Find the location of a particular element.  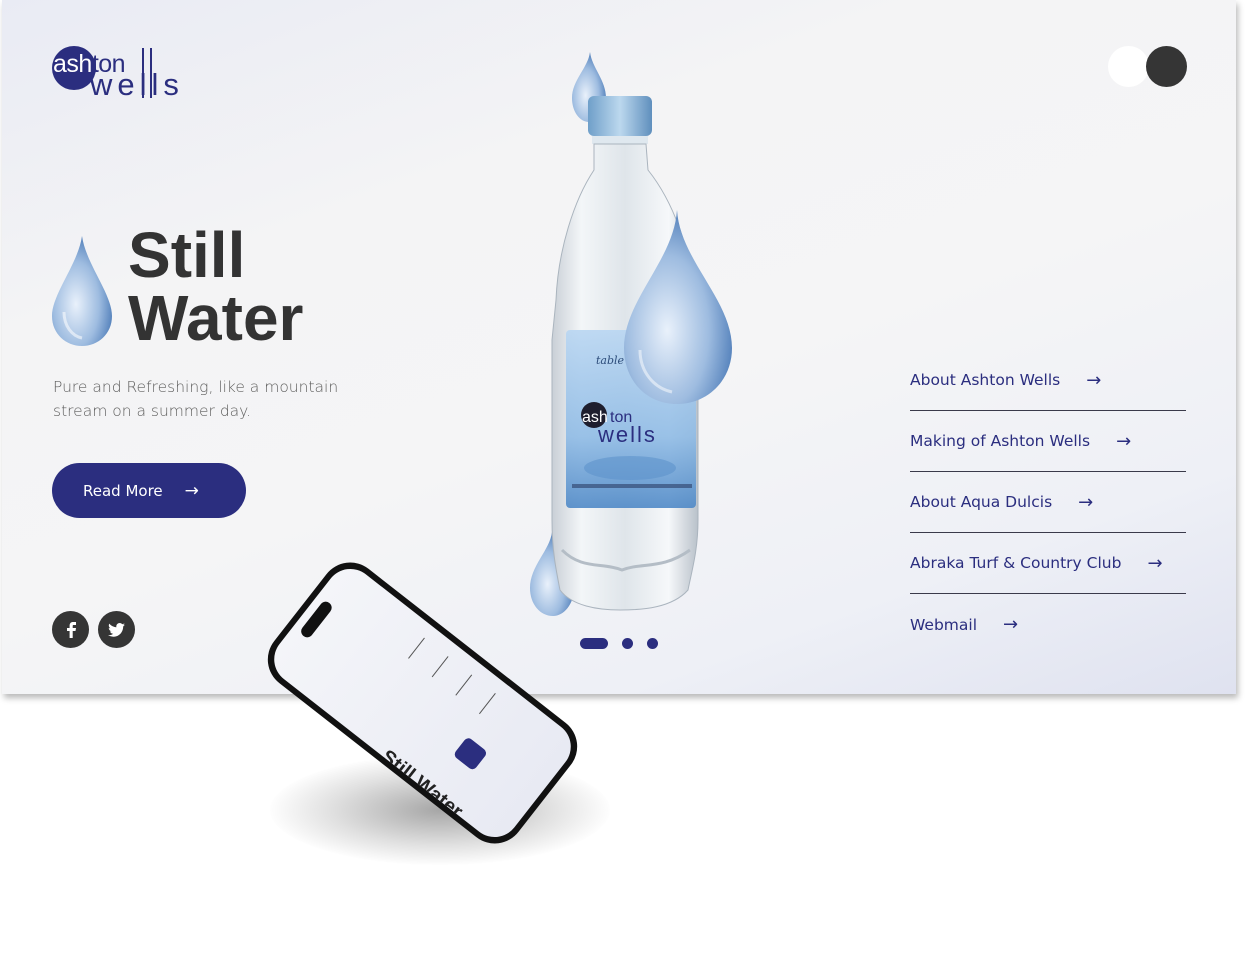

facebook-icon is located at coordinates (70, 629).